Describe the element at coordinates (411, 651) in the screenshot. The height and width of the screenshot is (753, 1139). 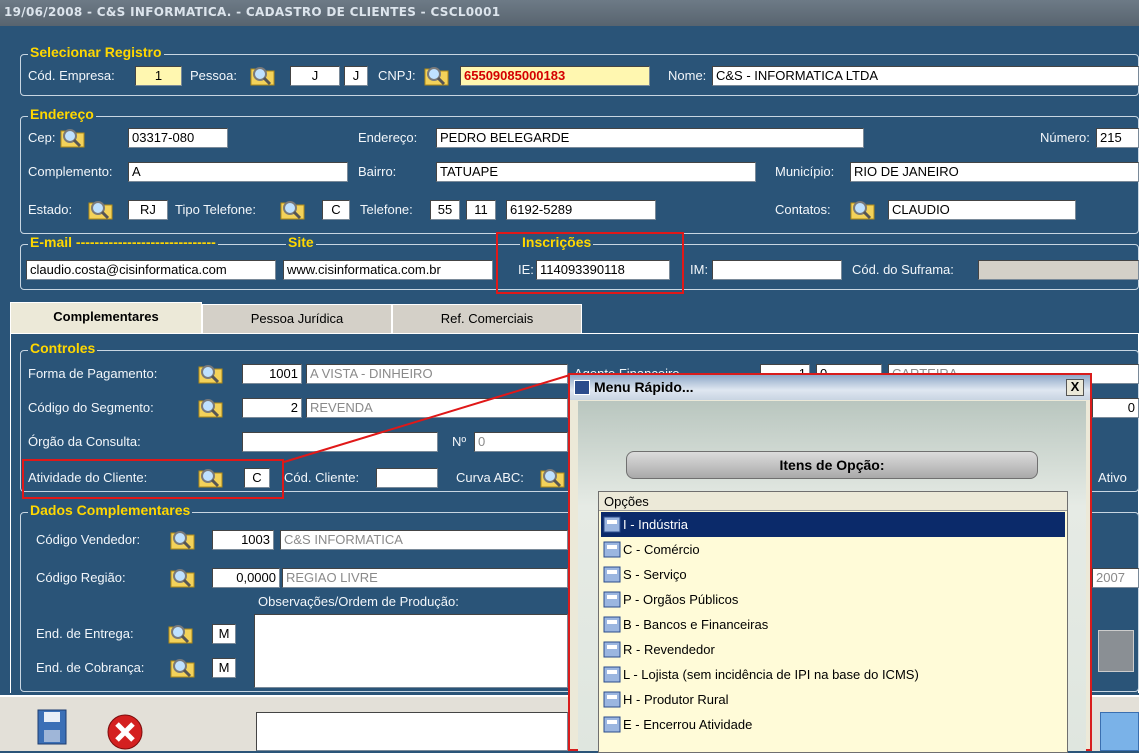
I see `observacoes-field` at that location.